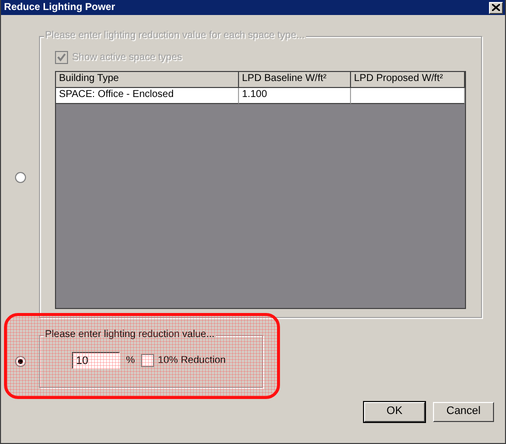 The height and width of the screenshot is (444, 506). What do you see at coordinates (463, 412) in the screenshot?
I see `dialog-button: Cancel` at bounding box center [463, 412].